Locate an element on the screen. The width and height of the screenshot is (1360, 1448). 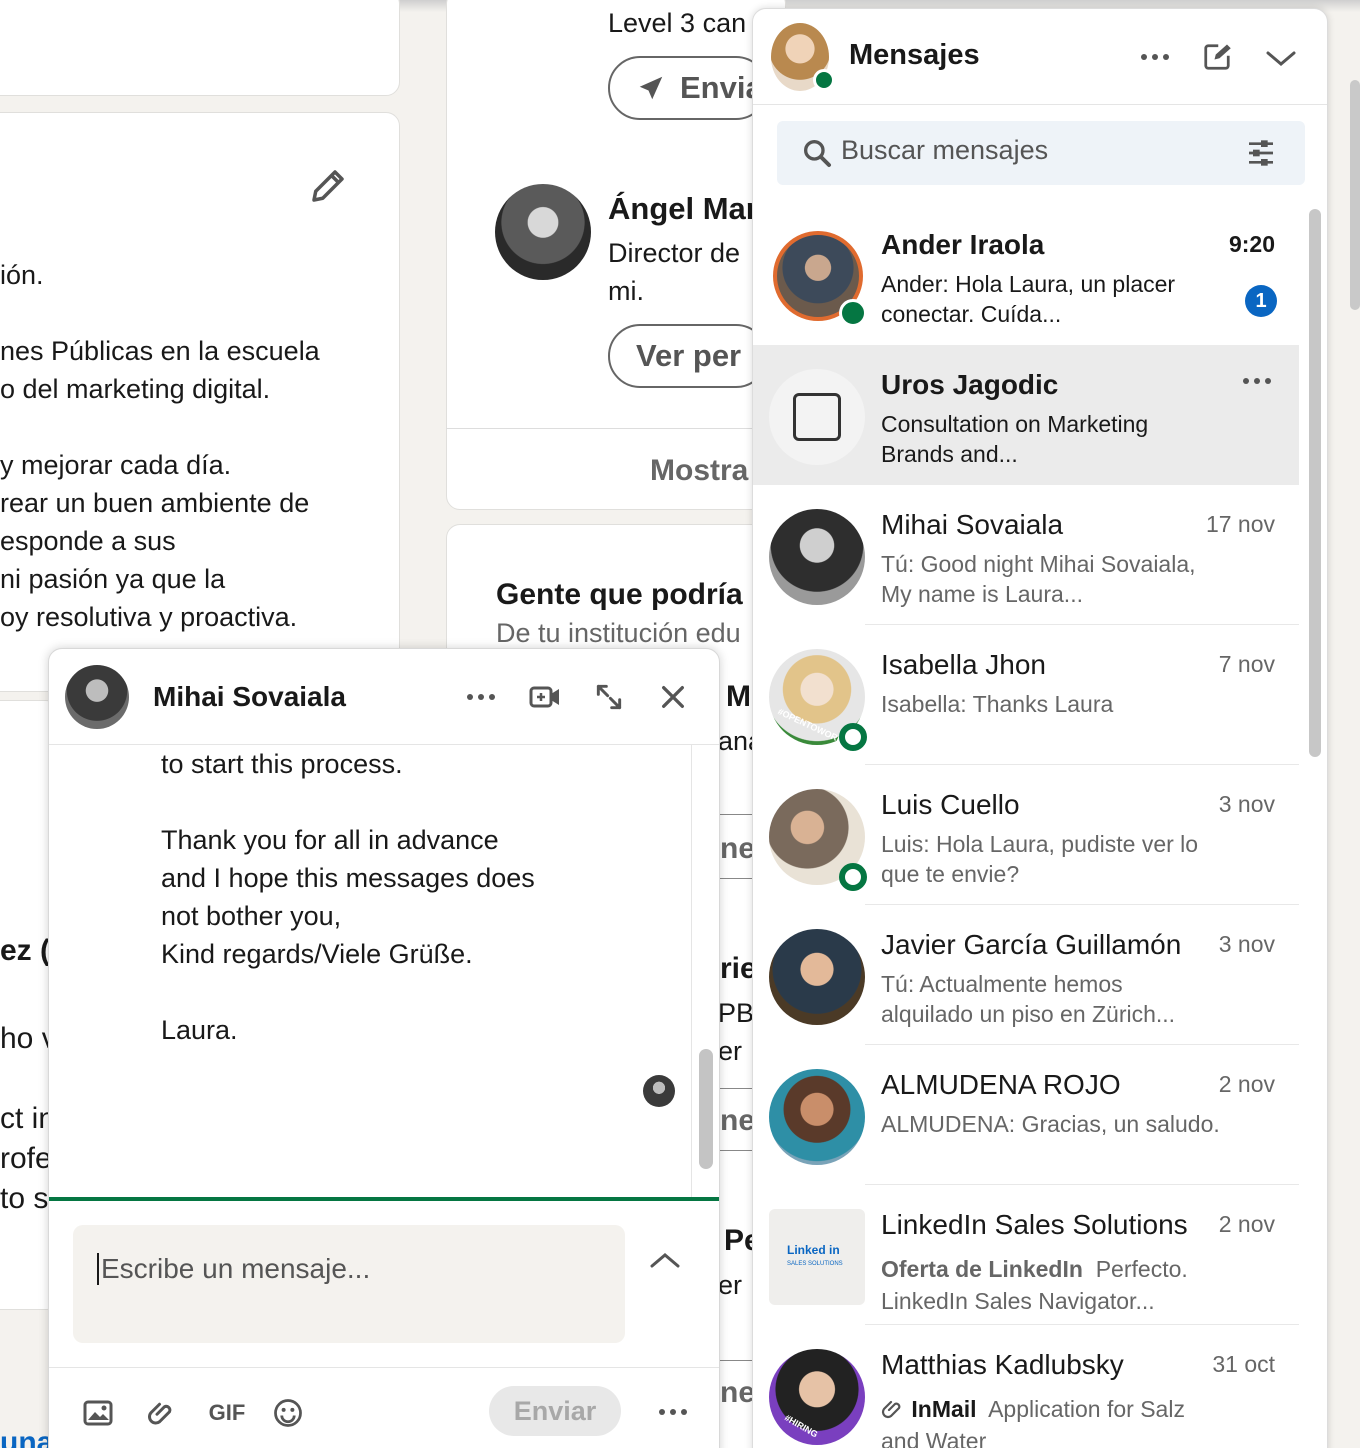
person-avatar is located at coordinates (543, 232).